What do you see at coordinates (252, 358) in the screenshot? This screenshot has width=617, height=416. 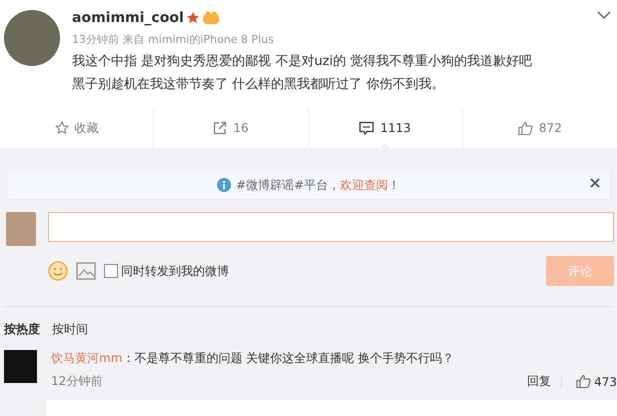 I see `comment-text: 饮马黄河mm：不是尊不尊重的问题 关键你这全球直播呢 换个手势不行吗？` at bounding box center [252, 358].